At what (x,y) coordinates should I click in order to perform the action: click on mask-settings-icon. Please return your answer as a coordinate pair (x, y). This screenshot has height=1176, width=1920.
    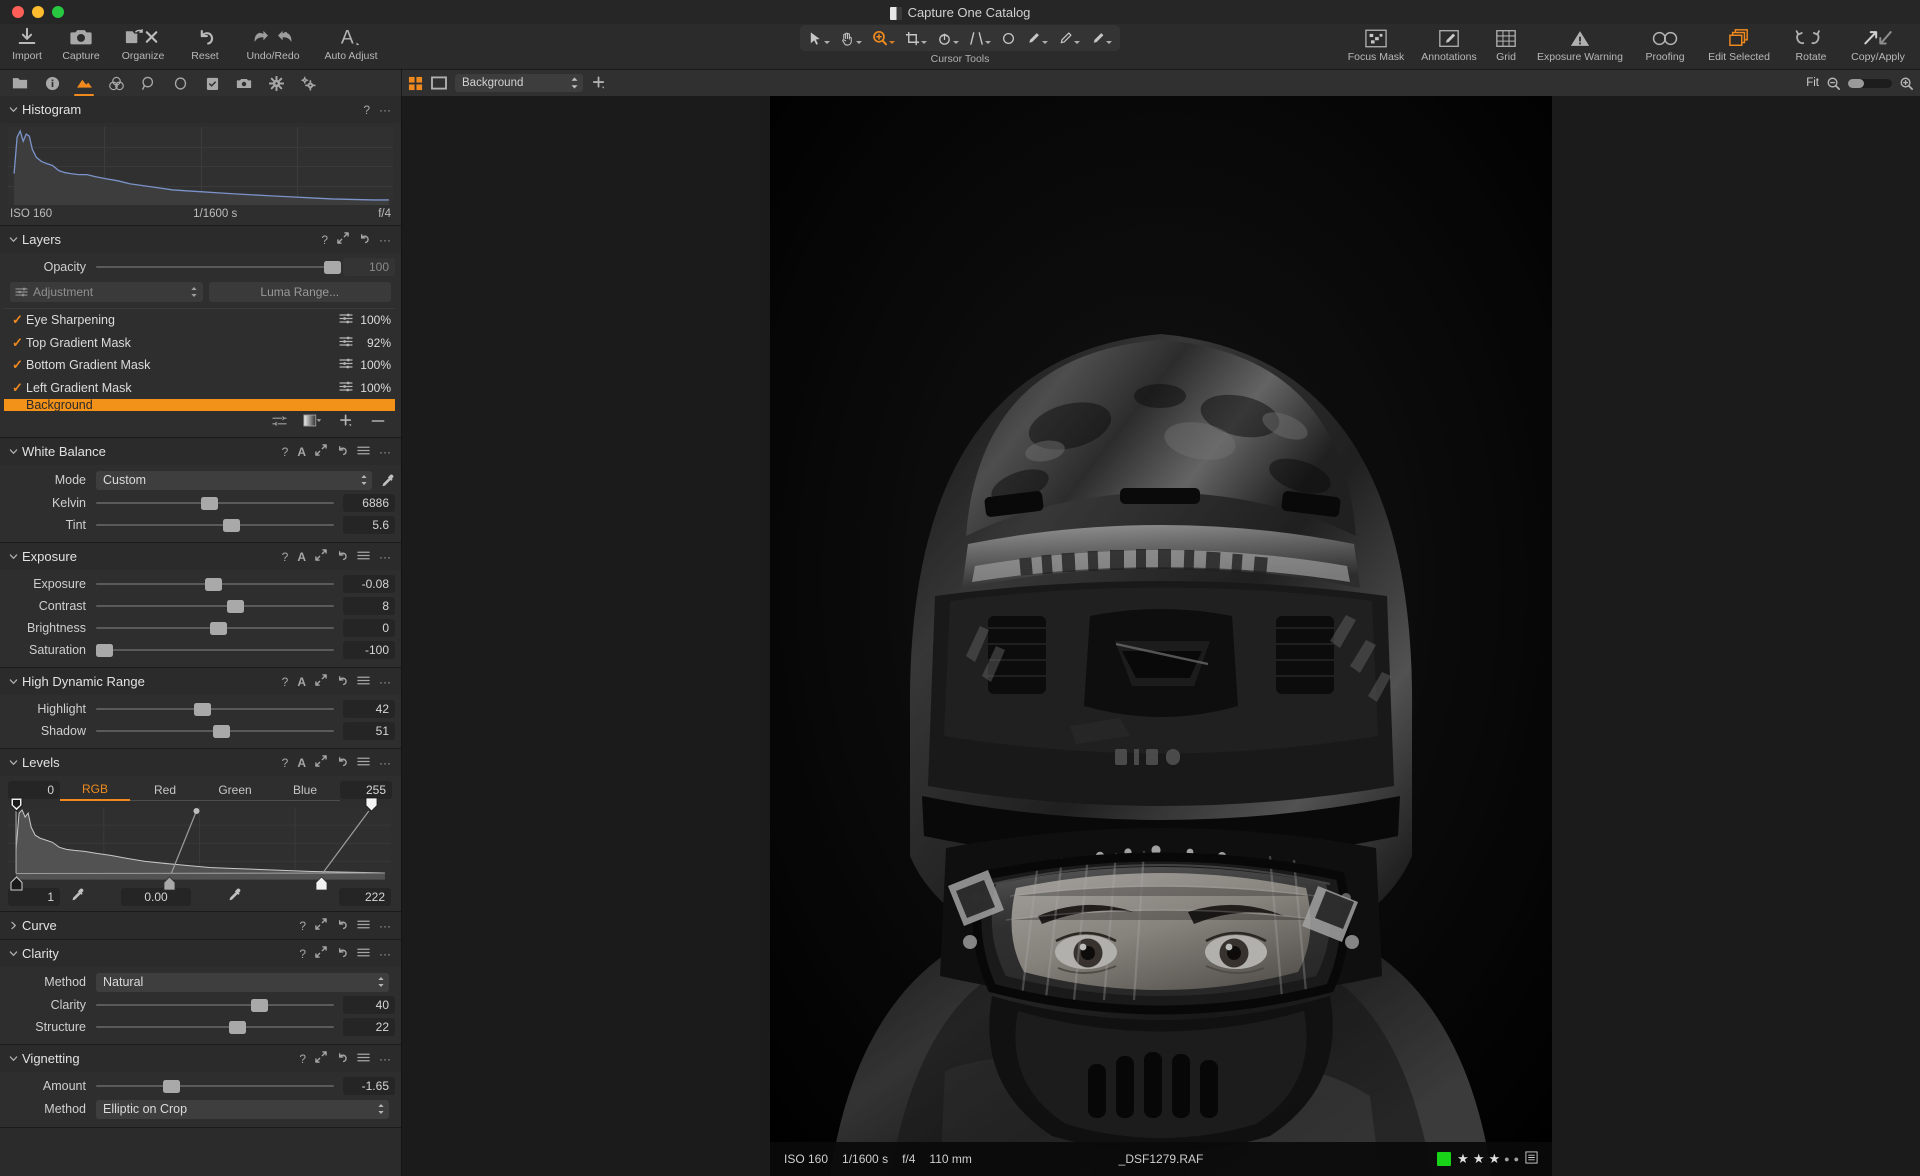
    Looking at the image, I should click on (279, 423).